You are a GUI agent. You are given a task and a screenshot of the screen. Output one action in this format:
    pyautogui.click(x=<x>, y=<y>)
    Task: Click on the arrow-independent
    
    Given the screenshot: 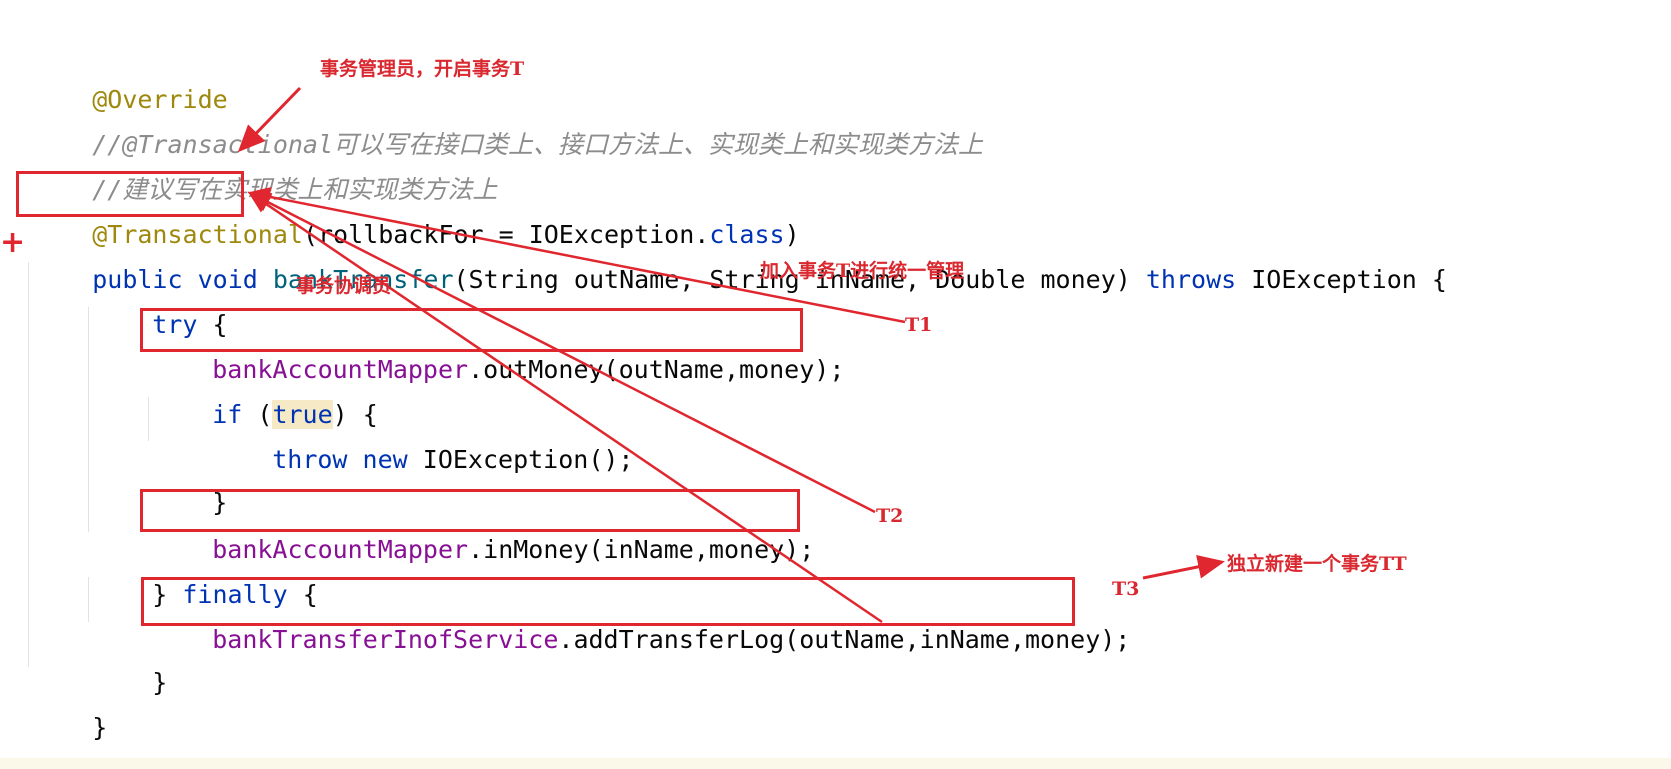 What is the action you would take?
    pyautogui.click(x=1183, y=567)
    